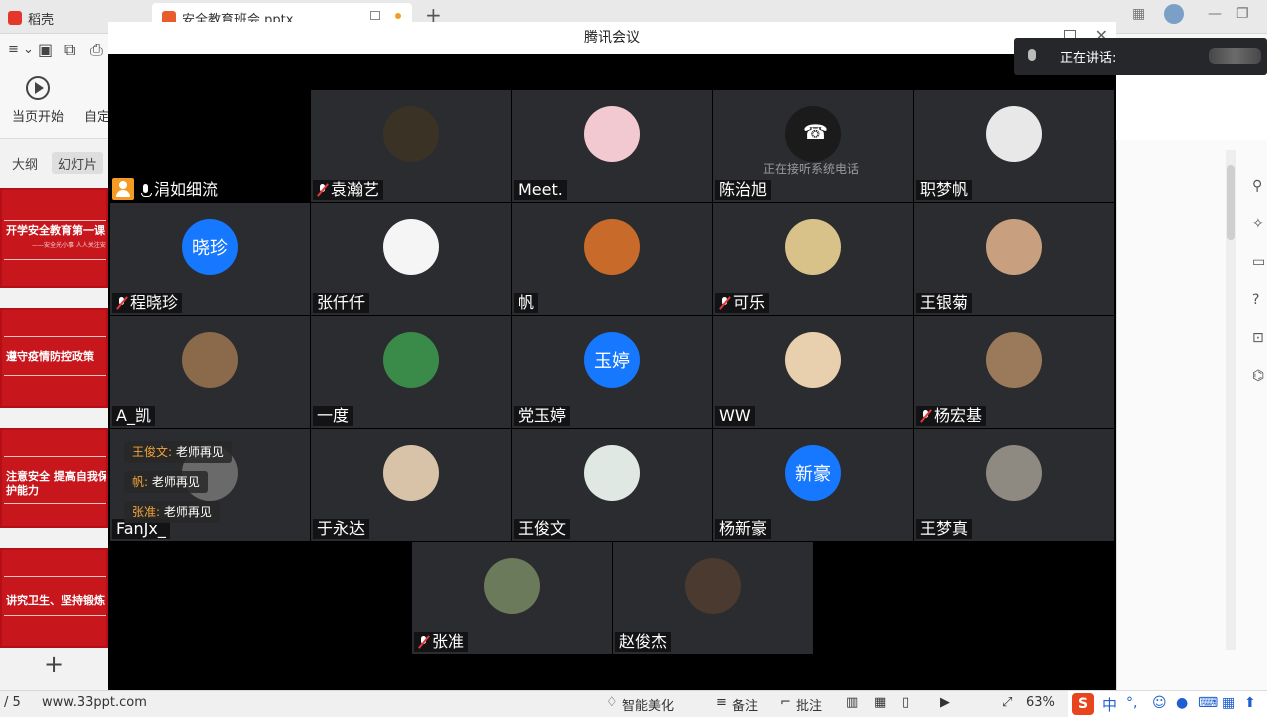  I want to click on participant-tile: 可乐, so click(813, 259).